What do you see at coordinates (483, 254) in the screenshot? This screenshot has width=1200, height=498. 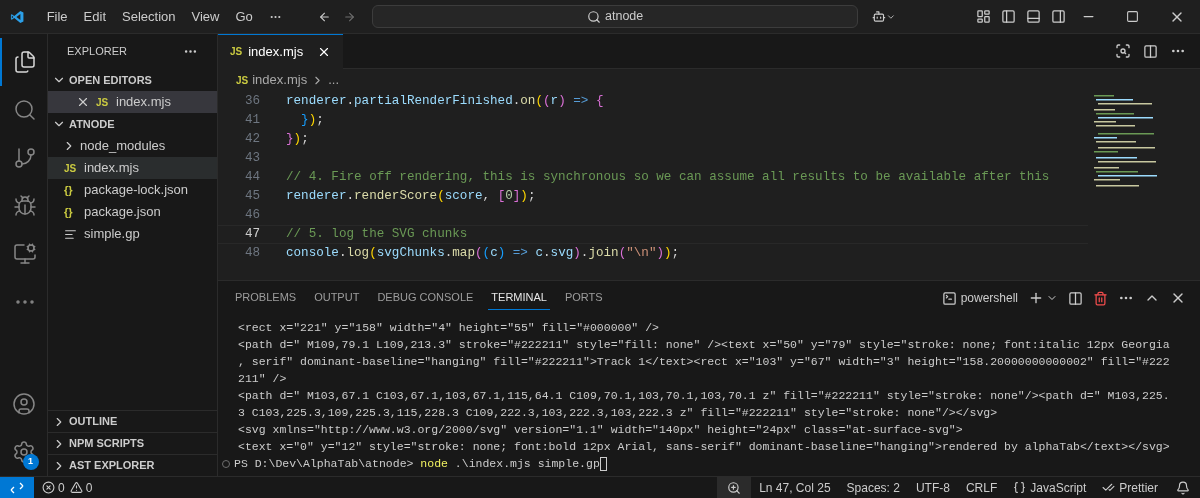 I see `code-line: console.log(svgChunks.map((c) => c.svg).join("\n"));` at bounding box center [483, 254].